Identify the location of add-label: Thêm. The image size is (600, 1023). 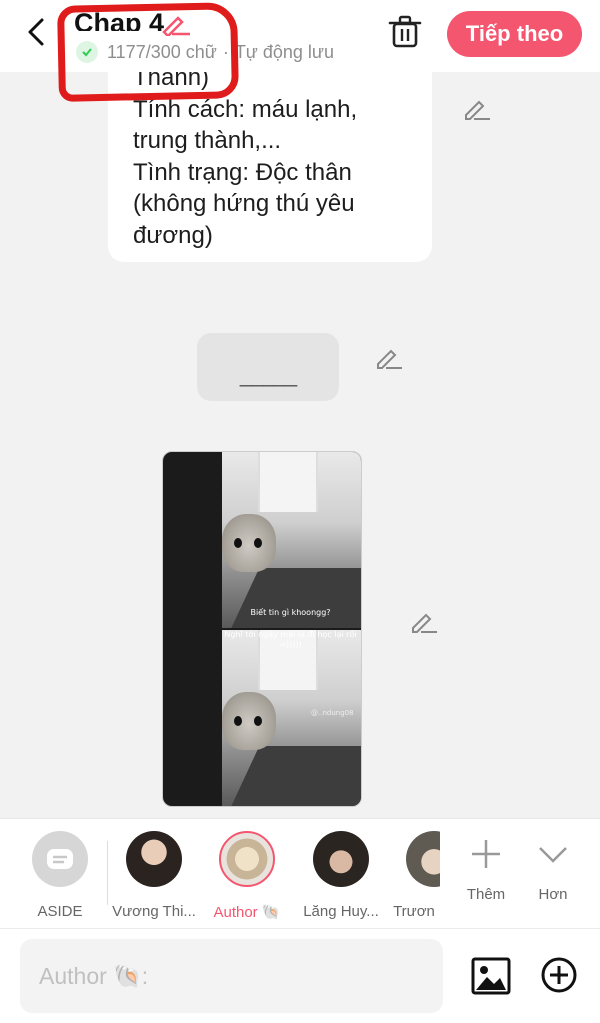
(486, 894).